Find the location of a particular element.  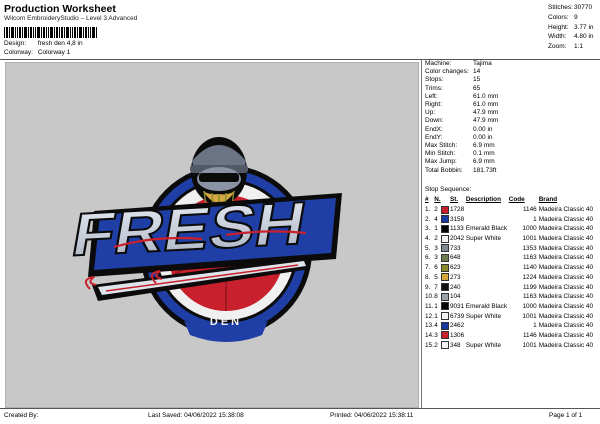

info-row: Stops: 15 is located at coordinates (453, 80).